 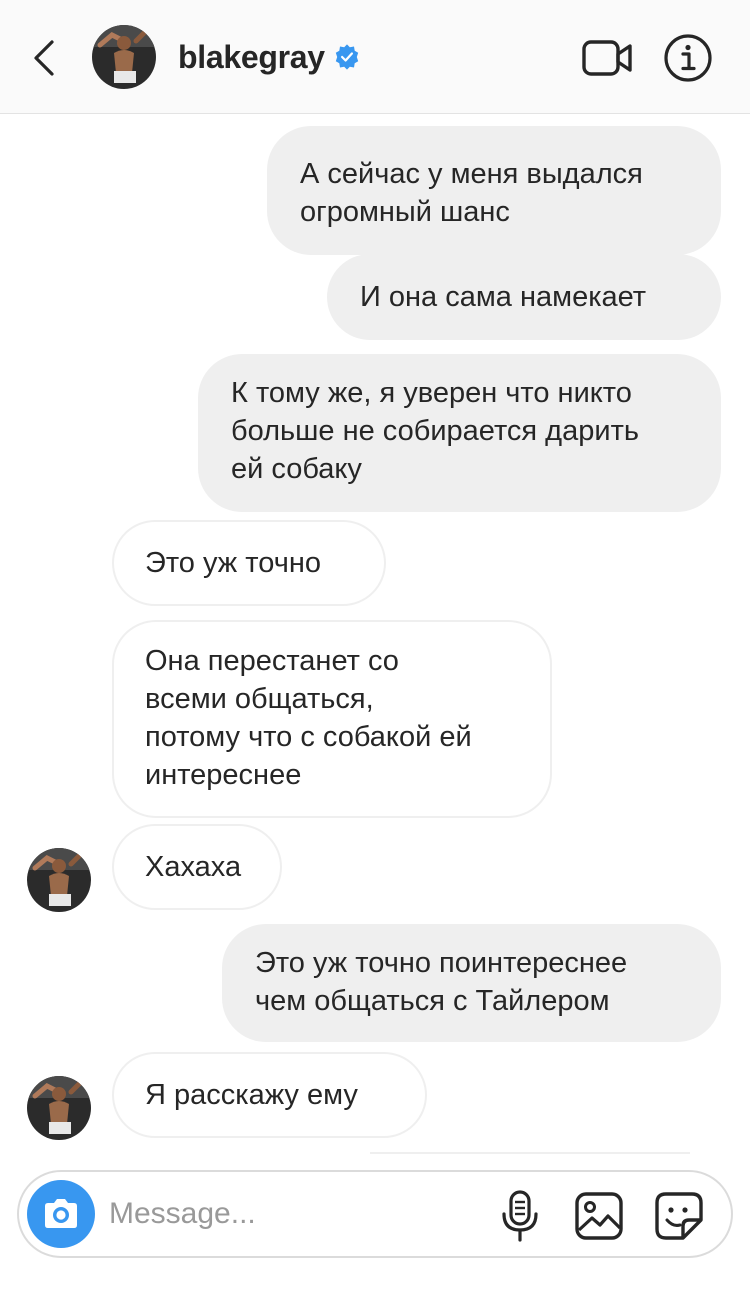 I want to click on message-bubble-incoming: Я расскажу ему, so click(x=269, y=1095).